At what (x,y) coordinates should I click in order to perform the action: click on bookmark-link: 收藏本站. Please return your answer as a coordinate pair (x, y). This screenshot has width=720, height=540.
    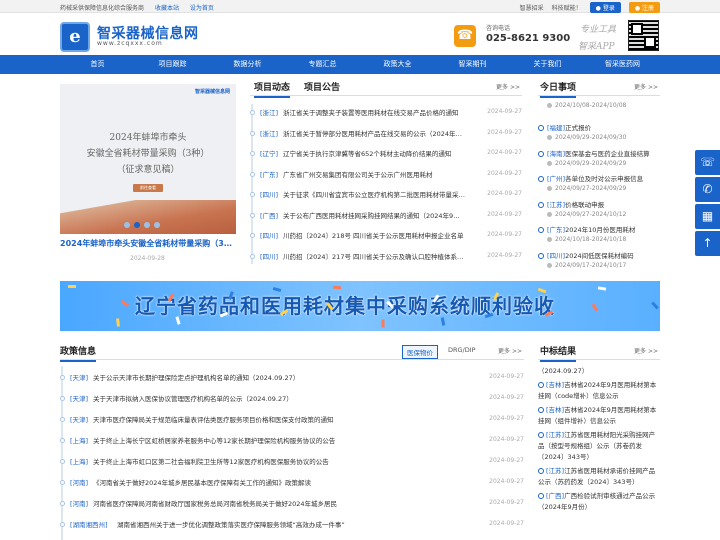
    Looking at the image, I should click on (167, 8).